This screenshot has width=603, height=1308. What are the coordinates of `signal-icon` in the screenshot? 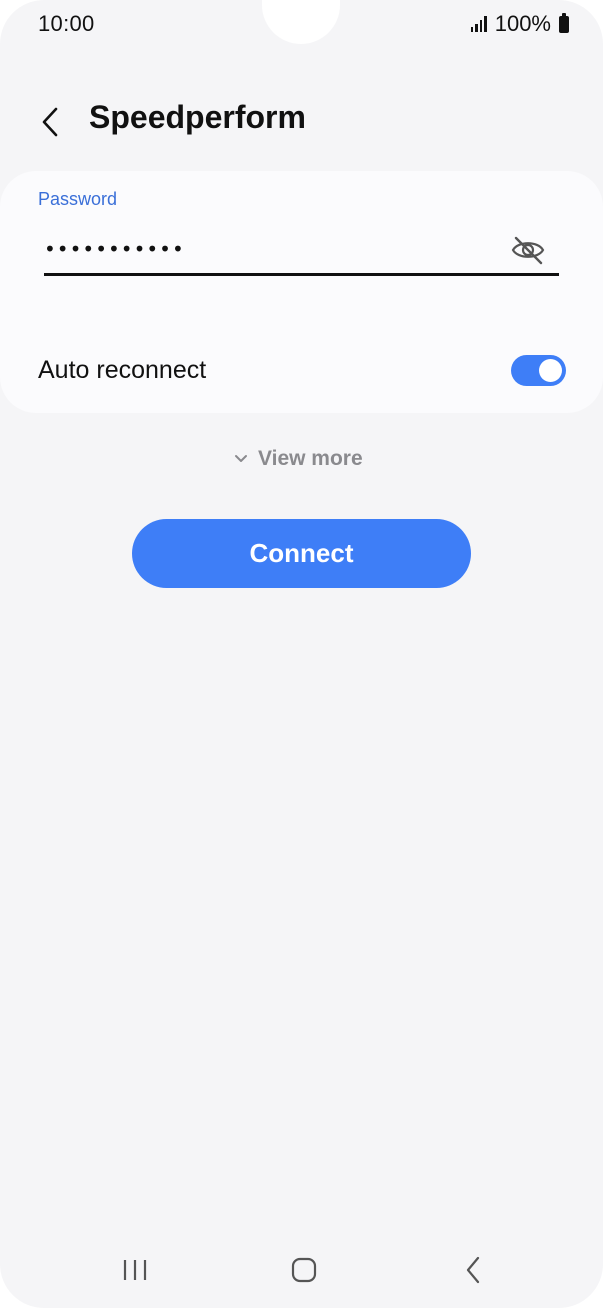 It's located at (478, 24).